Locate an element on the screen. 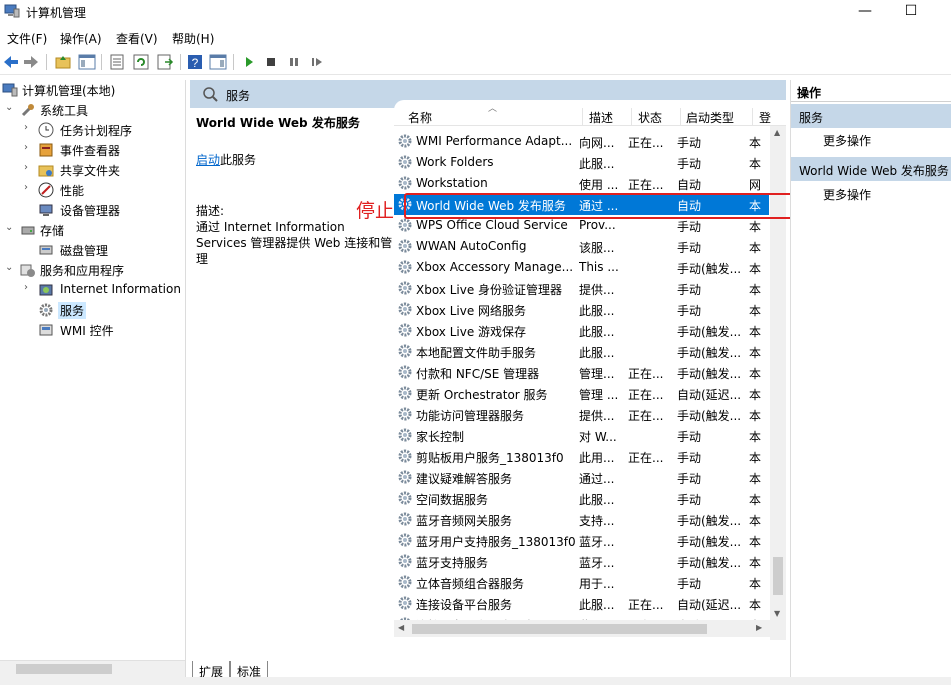 This screenshot has height=685, width=951. menu-help: 帮助(H) is located at coordinates (193, 38).